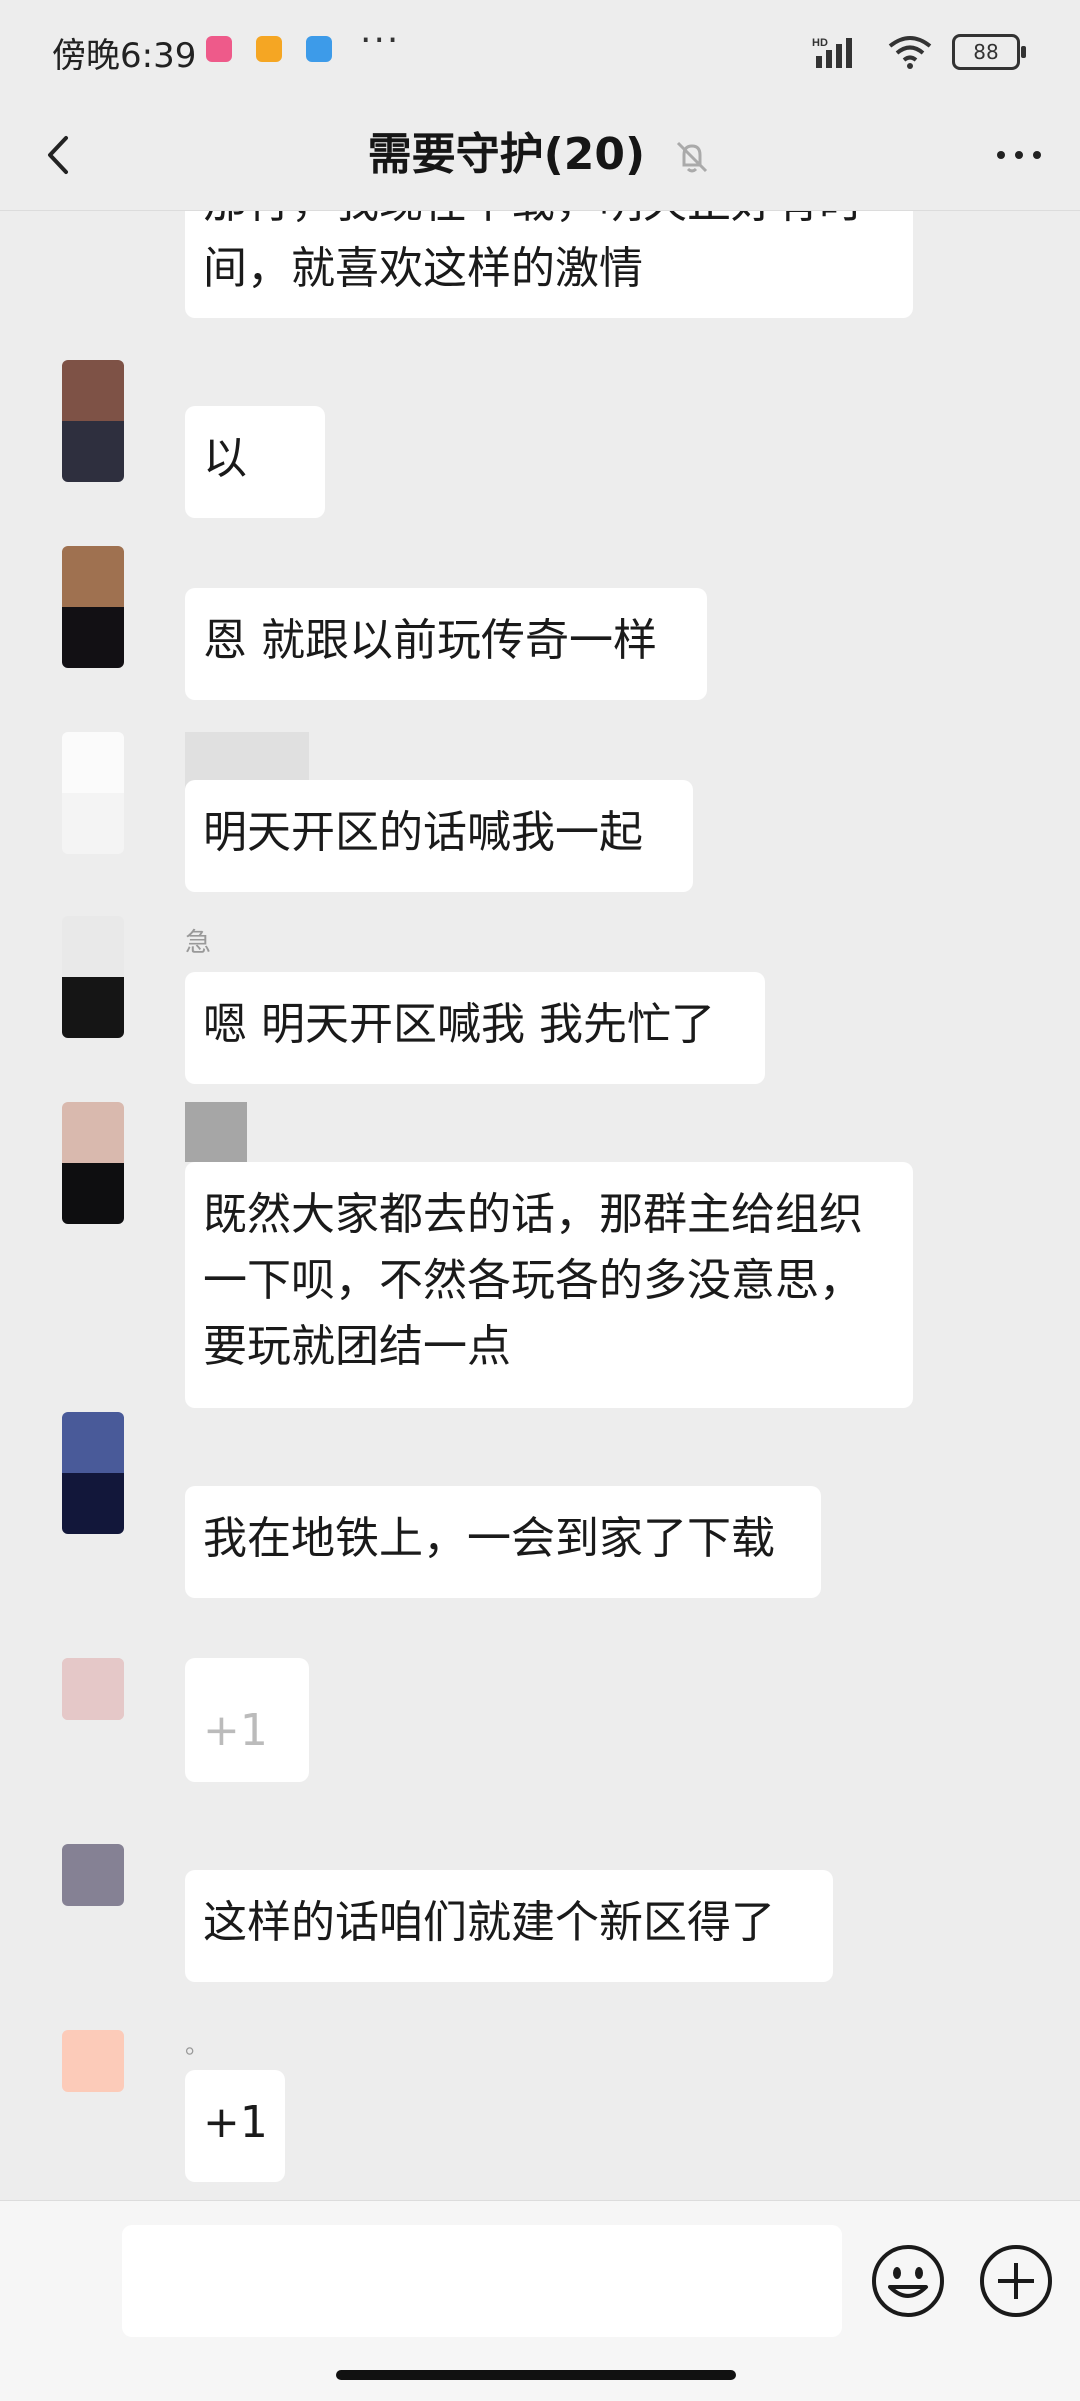  Describe the element at coordinates (197, 2045) in the screenshot. I see `sender-nickname-text: 。` at that location.